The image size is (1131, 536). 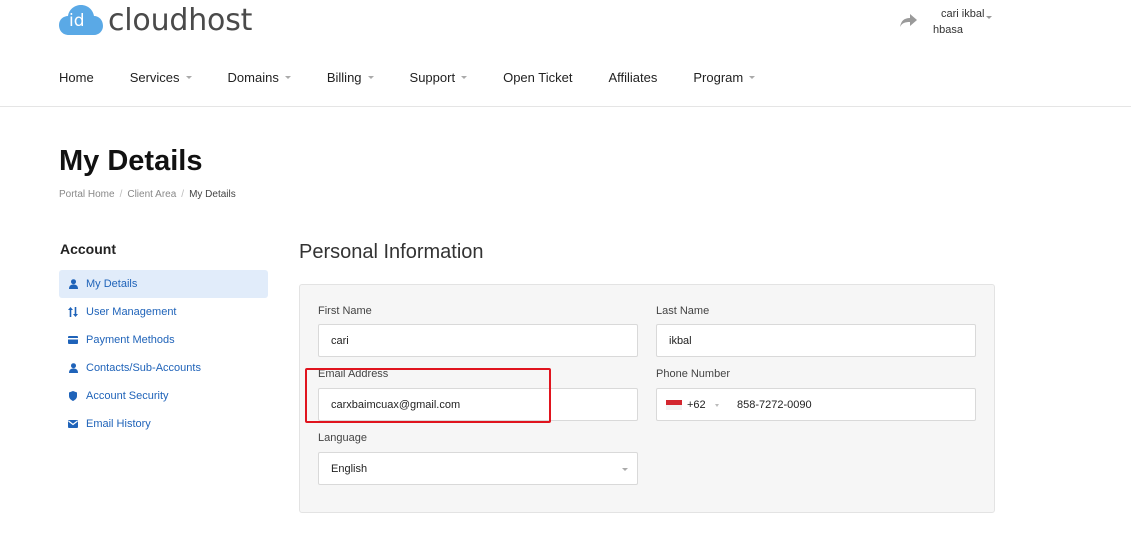 I want to click on credit-card-icon, so click(x=73, y=340).